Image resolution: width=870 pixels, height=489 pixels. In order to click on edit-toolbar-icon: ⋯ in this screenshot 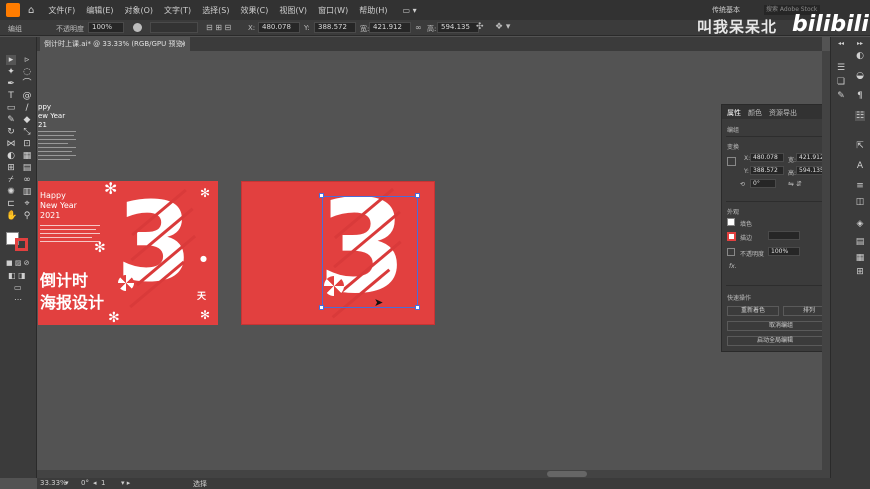, I will do `click(18, 299)`.